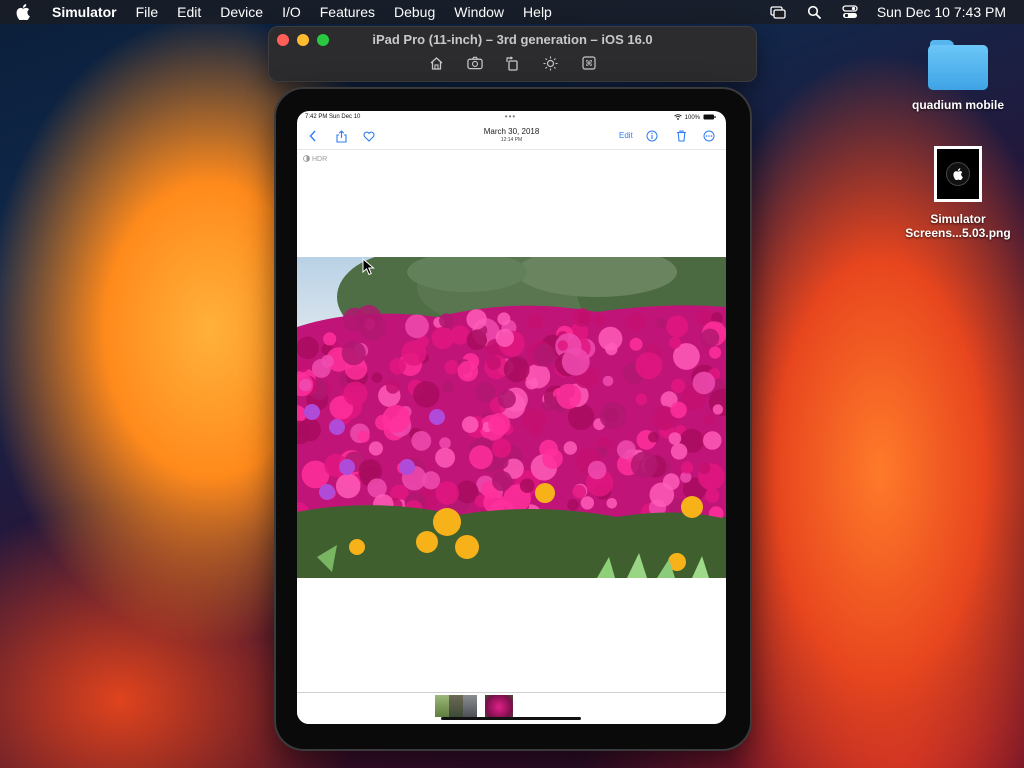 This screenshot has width=1024, height=768. I want to click on menu-edit: Edit, so click(189, 12).